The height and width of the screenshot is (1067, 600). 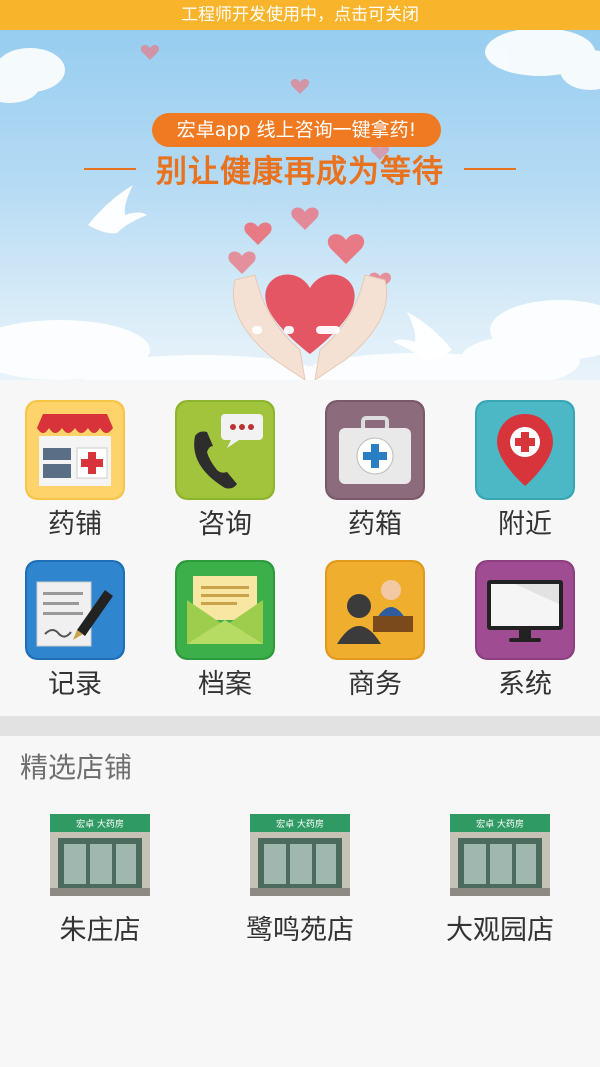 I want to click on menu-item-records: 记录, so click(x=75, y=620).